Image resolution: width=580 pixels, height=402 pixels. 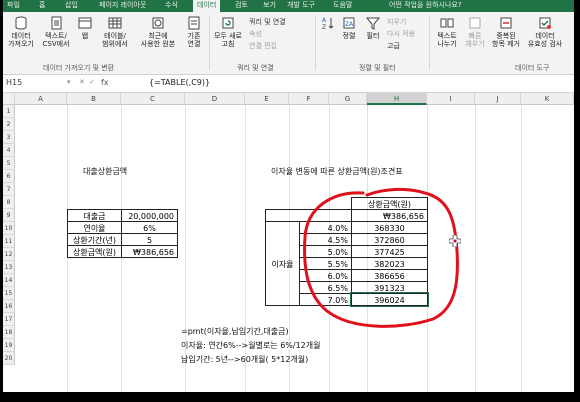 What do you see at coordinates (267, 99) in the screenshot?
I see `column-header-e: E` at bounding box center [267, 99].